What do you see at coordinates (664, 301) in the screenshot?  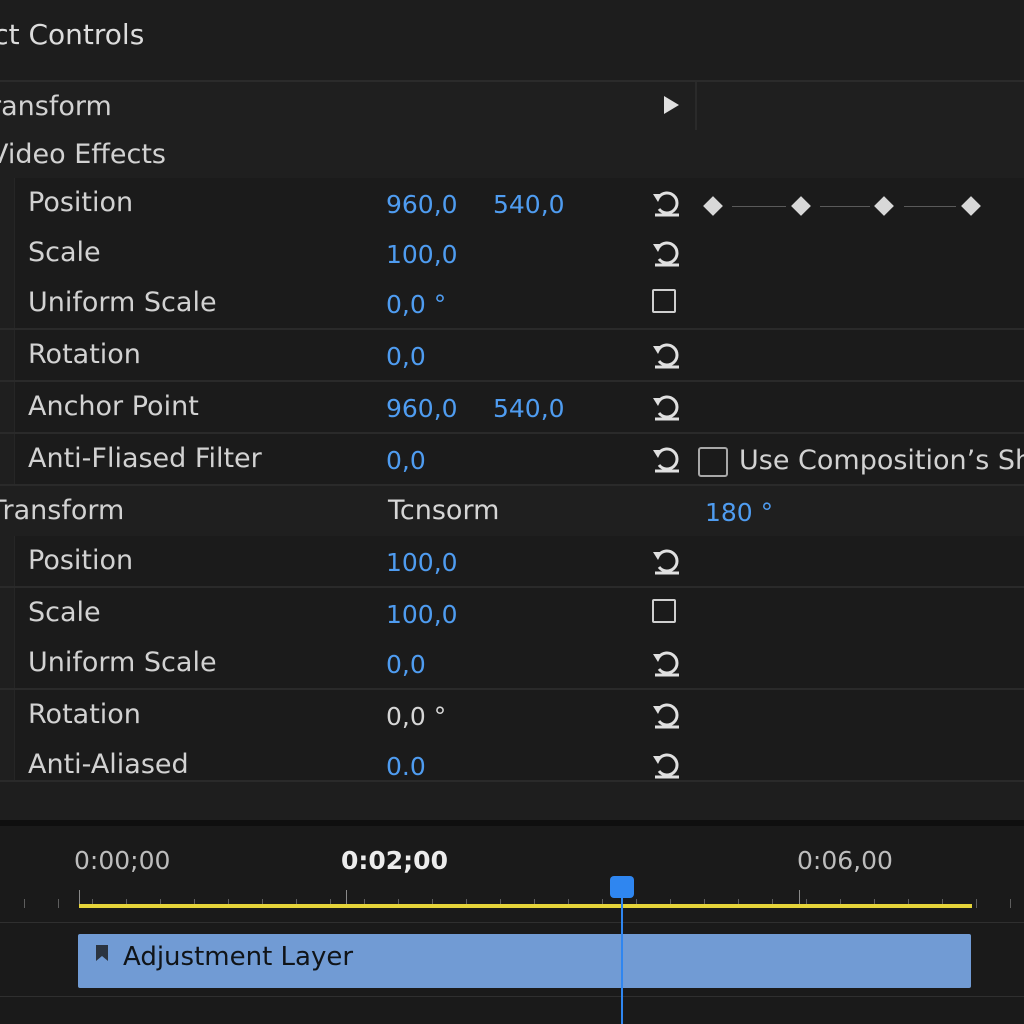 I see `uniform-scale-checkbox` at bounding box center [664, 301].